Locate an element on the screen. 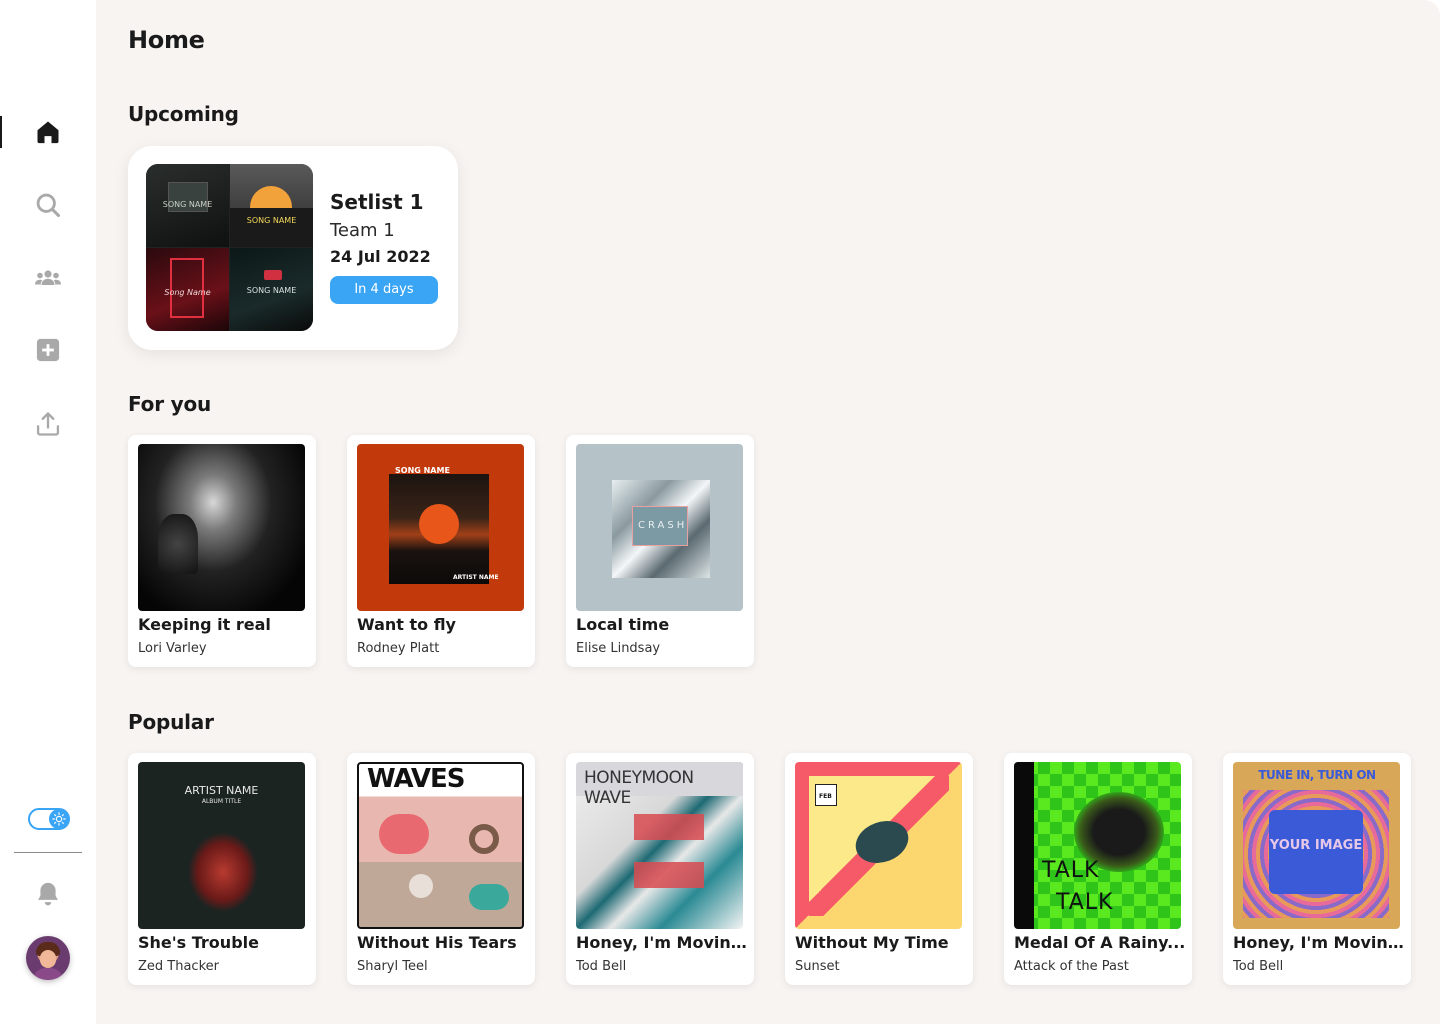  nav-add is located at coordinates (48, 350).